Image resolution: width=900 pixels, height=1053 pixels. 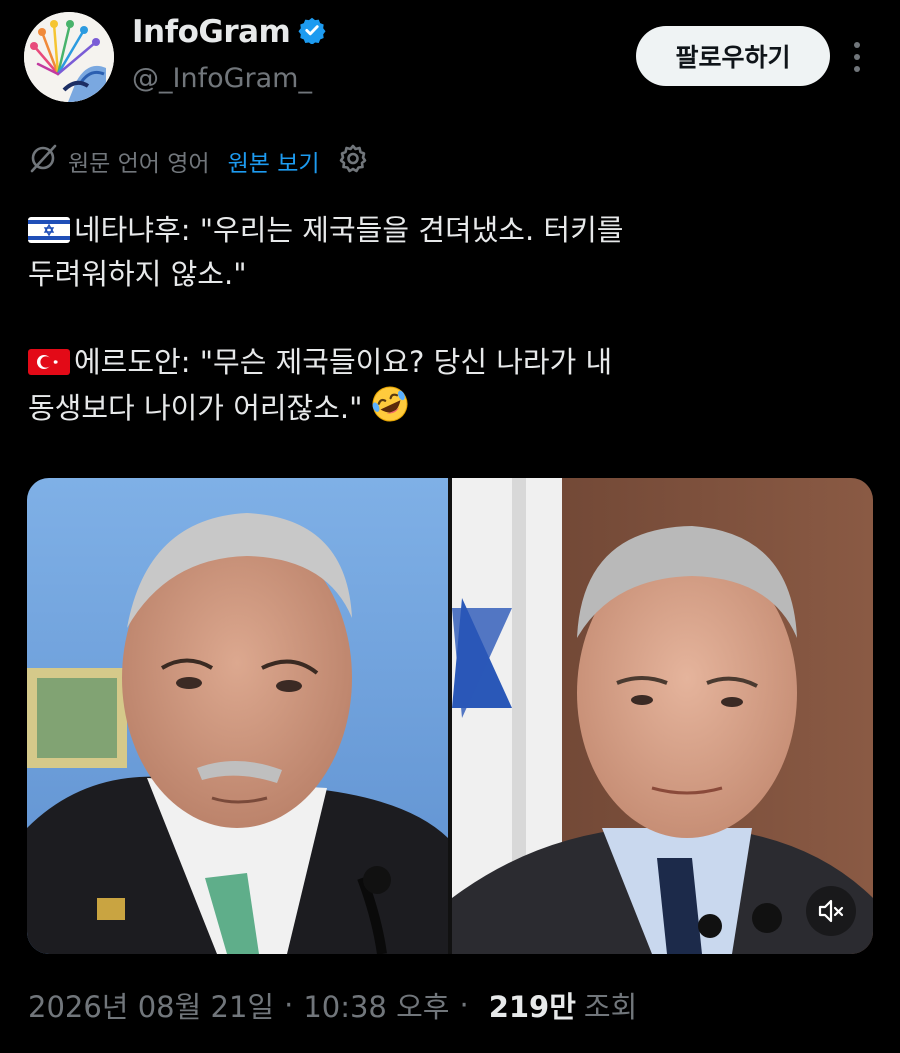 I want to click on translation-row: 원문 언어 영어 원본 보기, so click(x=198, y=161).